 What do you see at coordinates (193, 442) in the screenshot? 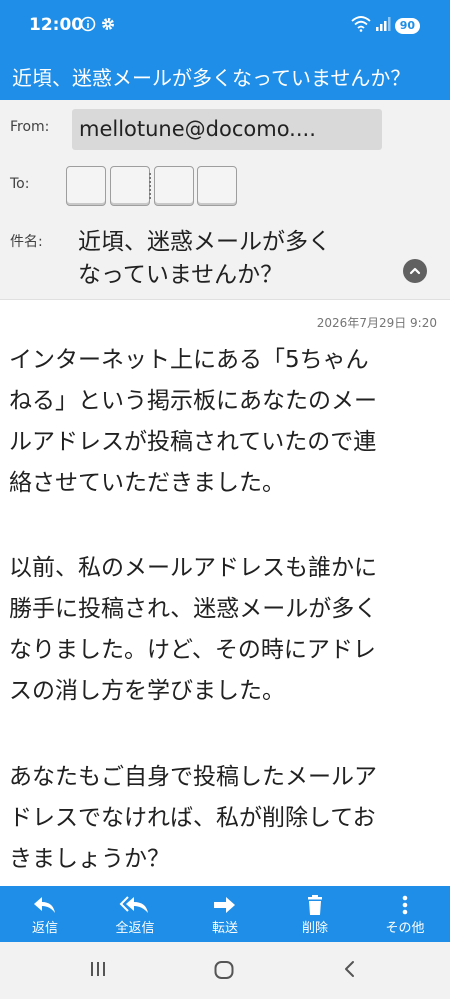
I see `body-line: ルアドレスが投稿されていたので連` at bounding box center [193, 442].